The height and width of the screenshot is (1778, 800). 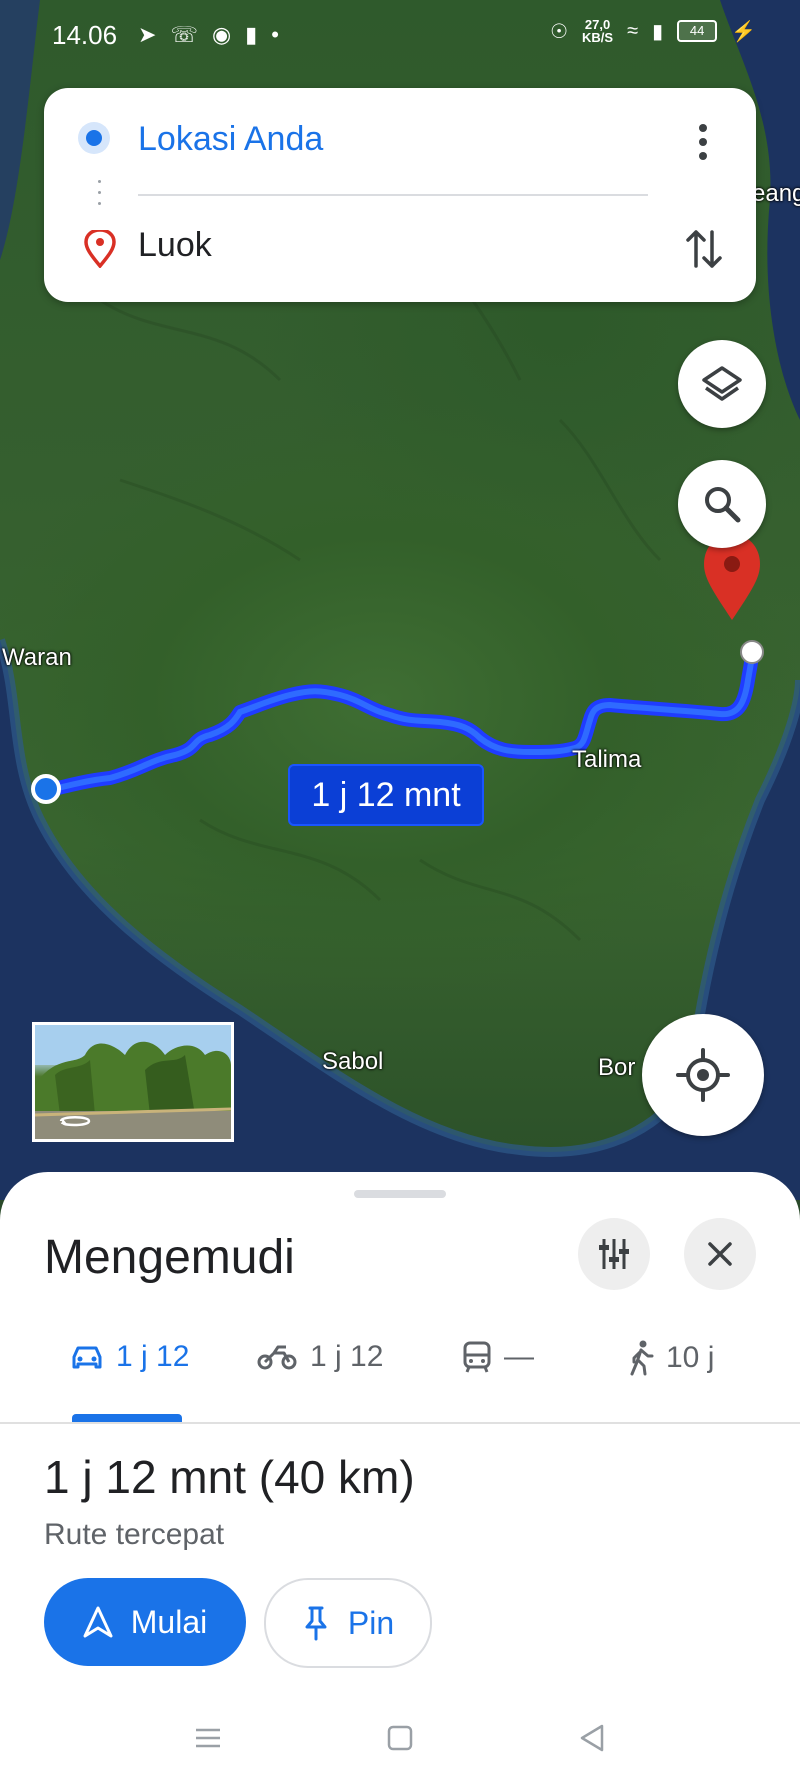 What do you see at coordinates (559, 31) in the screenshot?
I see `location-icon: ☉` at bounding box center [559, 31].